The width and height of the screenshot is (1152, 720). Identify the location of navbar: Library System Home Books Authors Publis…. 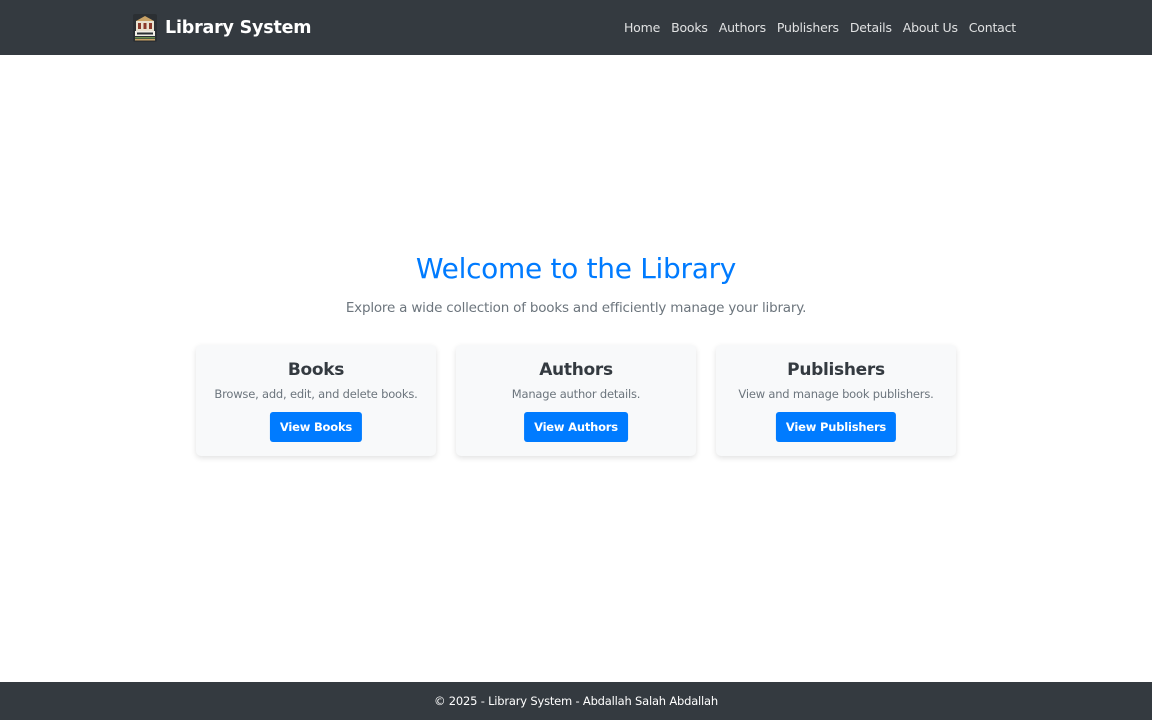
(576, 27).